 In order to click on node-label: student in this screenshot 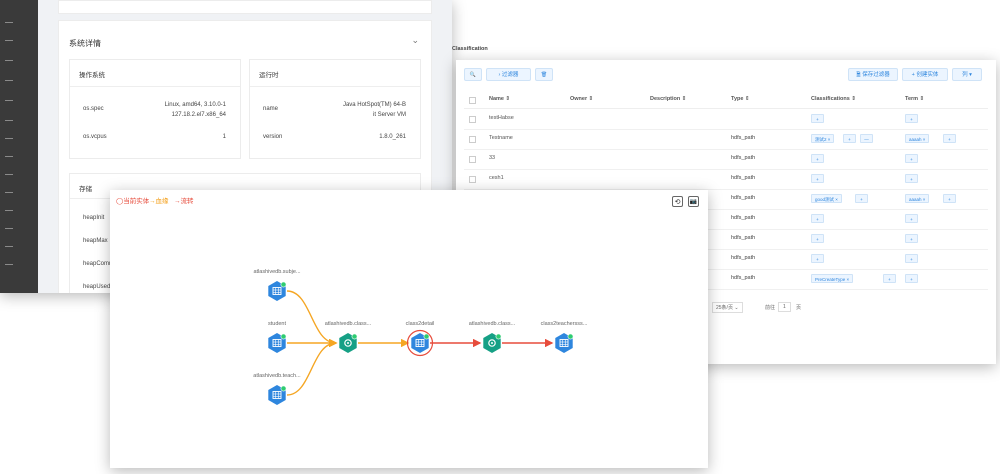, I will do `click(277, 324)`.